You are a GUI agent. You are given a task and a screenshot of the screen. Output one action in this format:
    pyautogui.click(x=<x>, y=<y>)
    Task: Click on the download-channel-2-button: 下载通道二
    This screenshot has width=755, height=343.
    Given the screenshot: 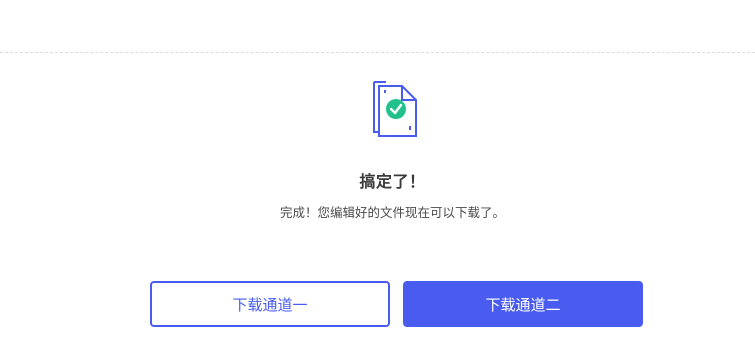 What is the action you would take?
    pyautogui.click(x=523, y=304)
    